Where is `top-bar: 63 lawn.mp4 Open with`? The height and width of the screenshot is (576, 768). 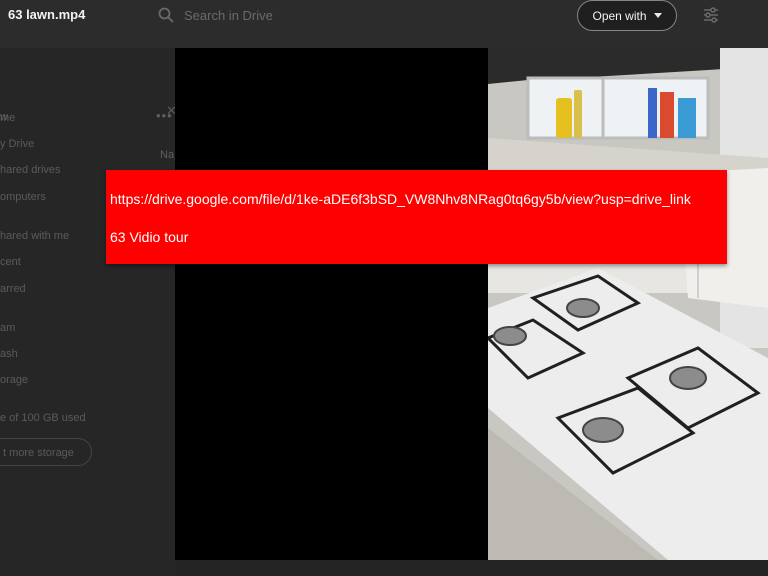
top-bar: 63 lawn.mp4 Open with is located at coordinates (384, 24).